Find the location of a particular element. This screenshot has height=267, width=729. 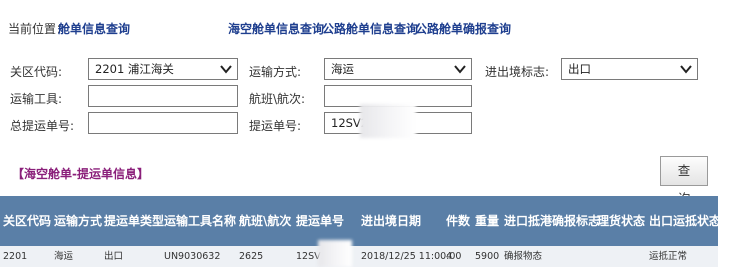

cell-pieces: 4 is located at coordinates (449, 256).